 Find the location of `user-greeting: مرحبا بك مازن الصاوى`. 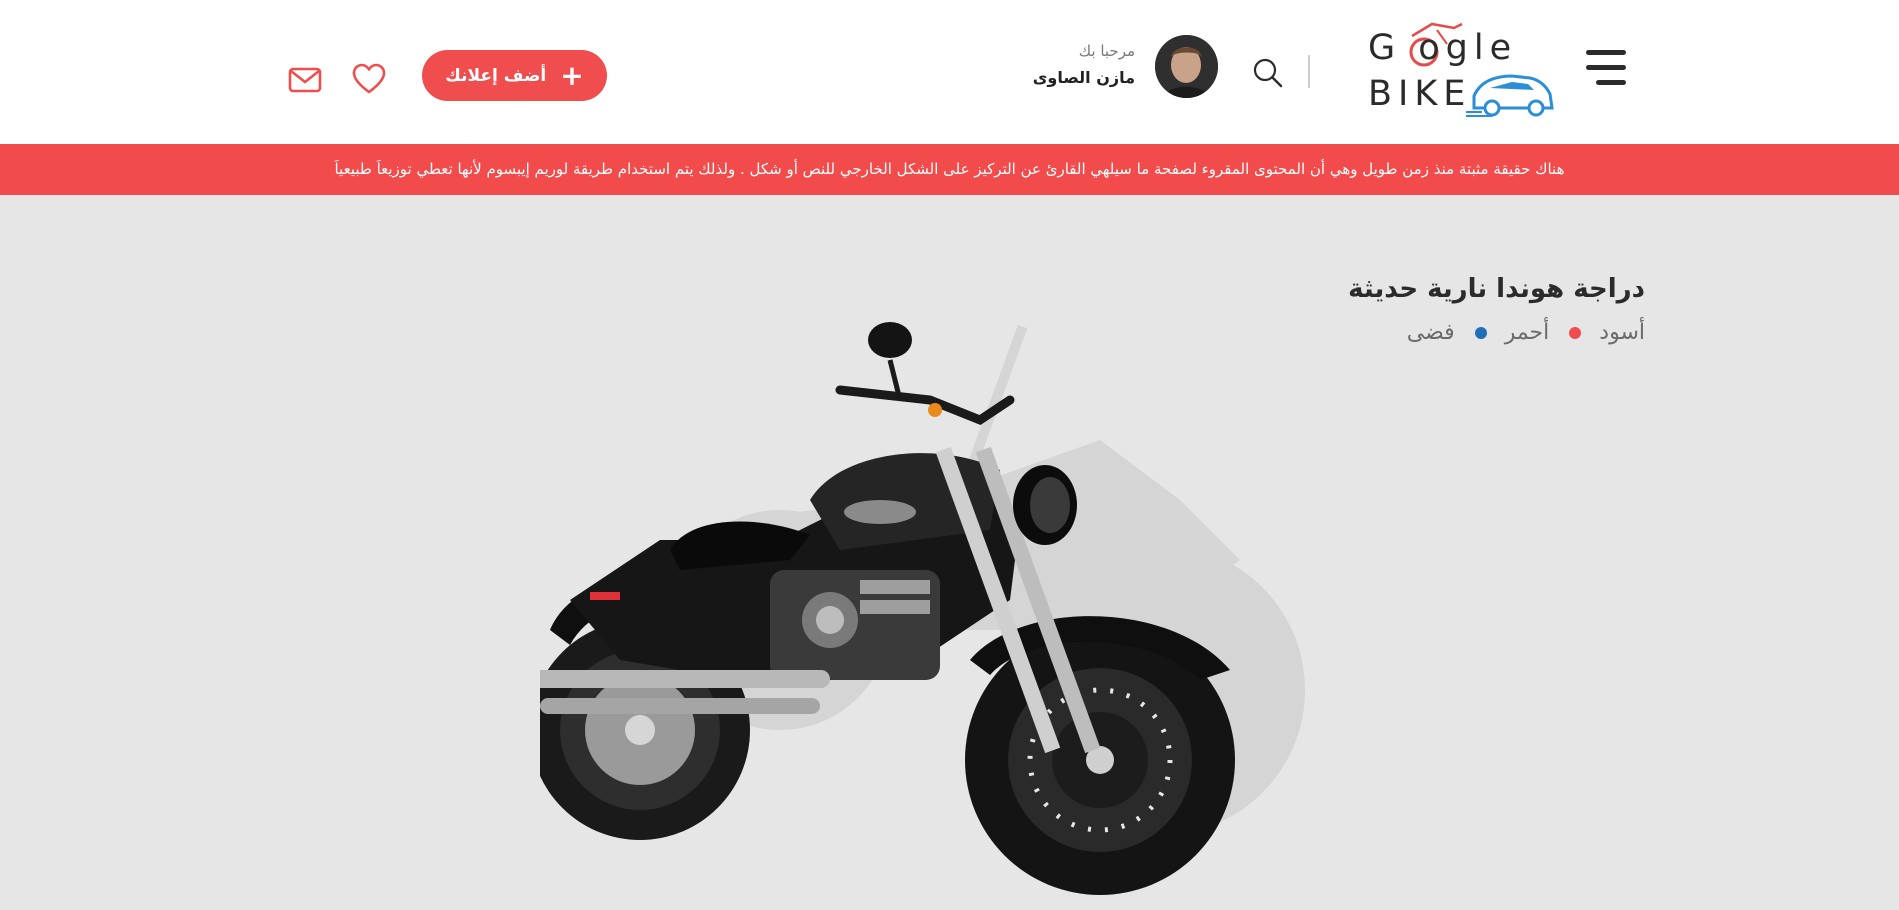

user-greeting: مرحبا بك مازن الصاوى is located at coordinates (1084, 64).